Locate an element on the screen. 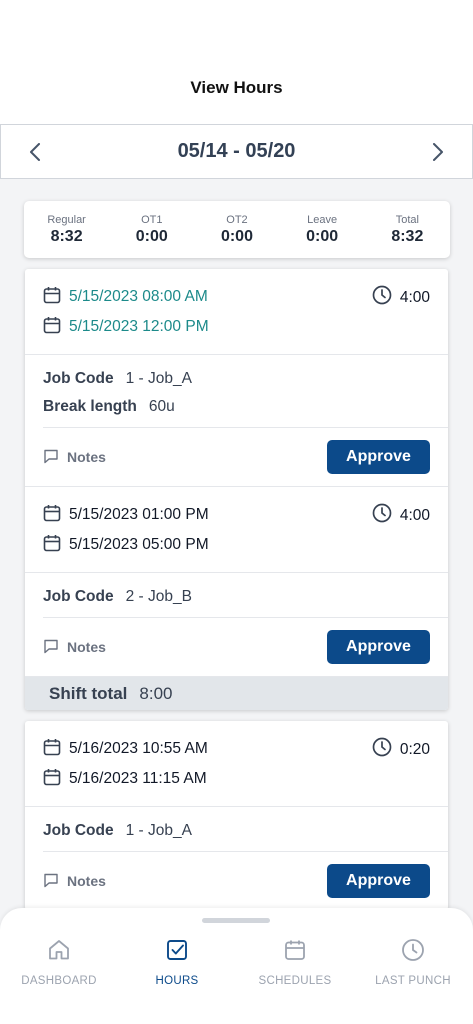  nav-hours: HOURS is located at coordinates (177, 962).